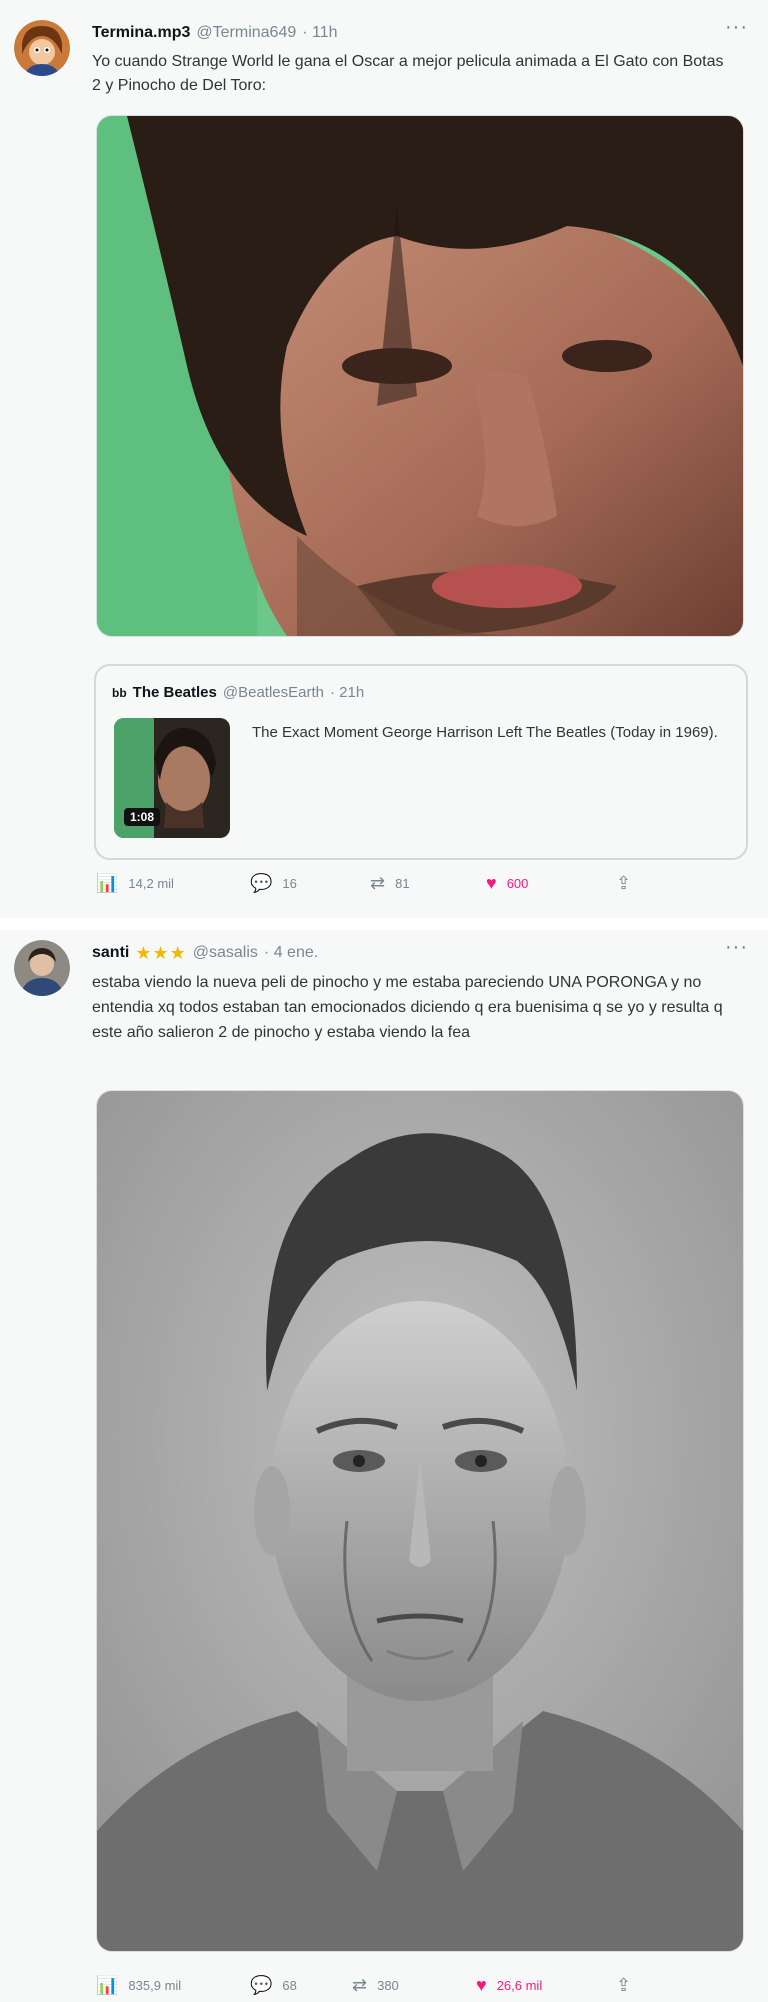 This screenshot has height=2002, width=768. What do you see at coordinates (175, 692) in the screenshot?
I see `quoted-display-name: The Beatles` at bounding box center [175, 692].